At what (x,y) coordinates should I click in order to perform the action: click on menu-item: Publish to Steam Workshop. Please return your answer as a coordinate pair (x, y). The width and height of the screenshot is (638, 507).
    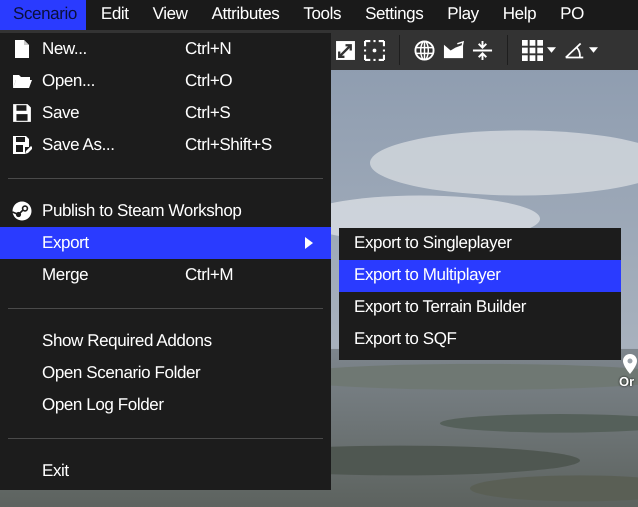
    Looking at the image, I should click on (165, 211).